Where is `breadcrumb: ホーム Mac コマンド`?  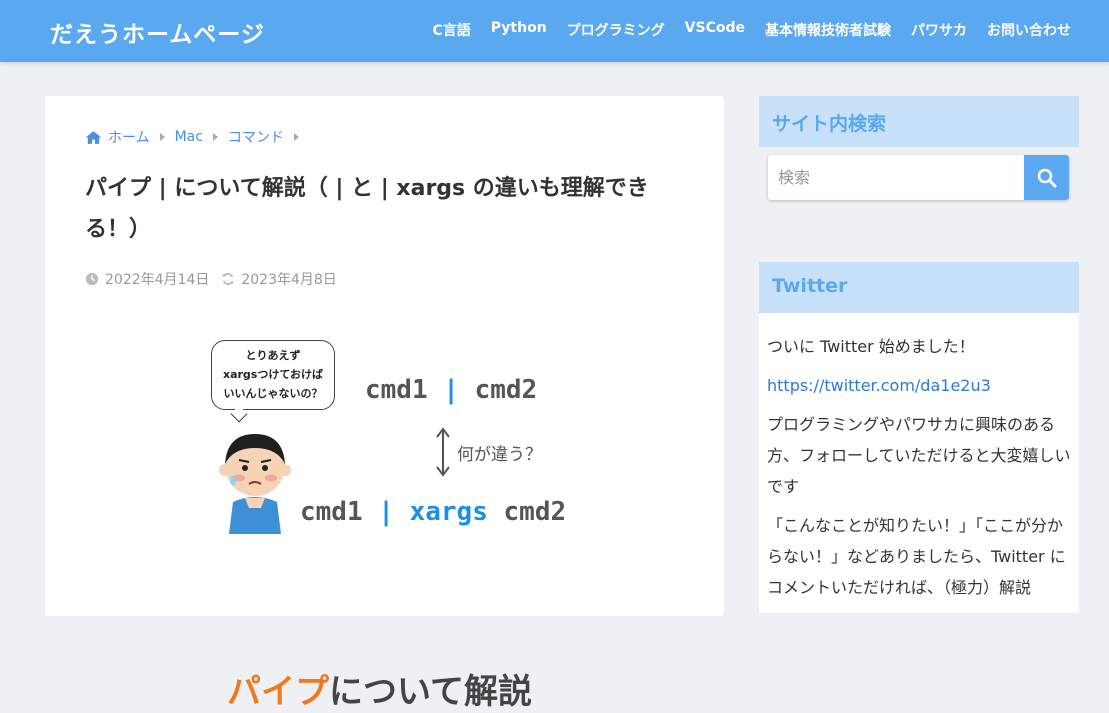
breadcrumb: ホーム Mac コマンド is located at coordinates (194, 137).